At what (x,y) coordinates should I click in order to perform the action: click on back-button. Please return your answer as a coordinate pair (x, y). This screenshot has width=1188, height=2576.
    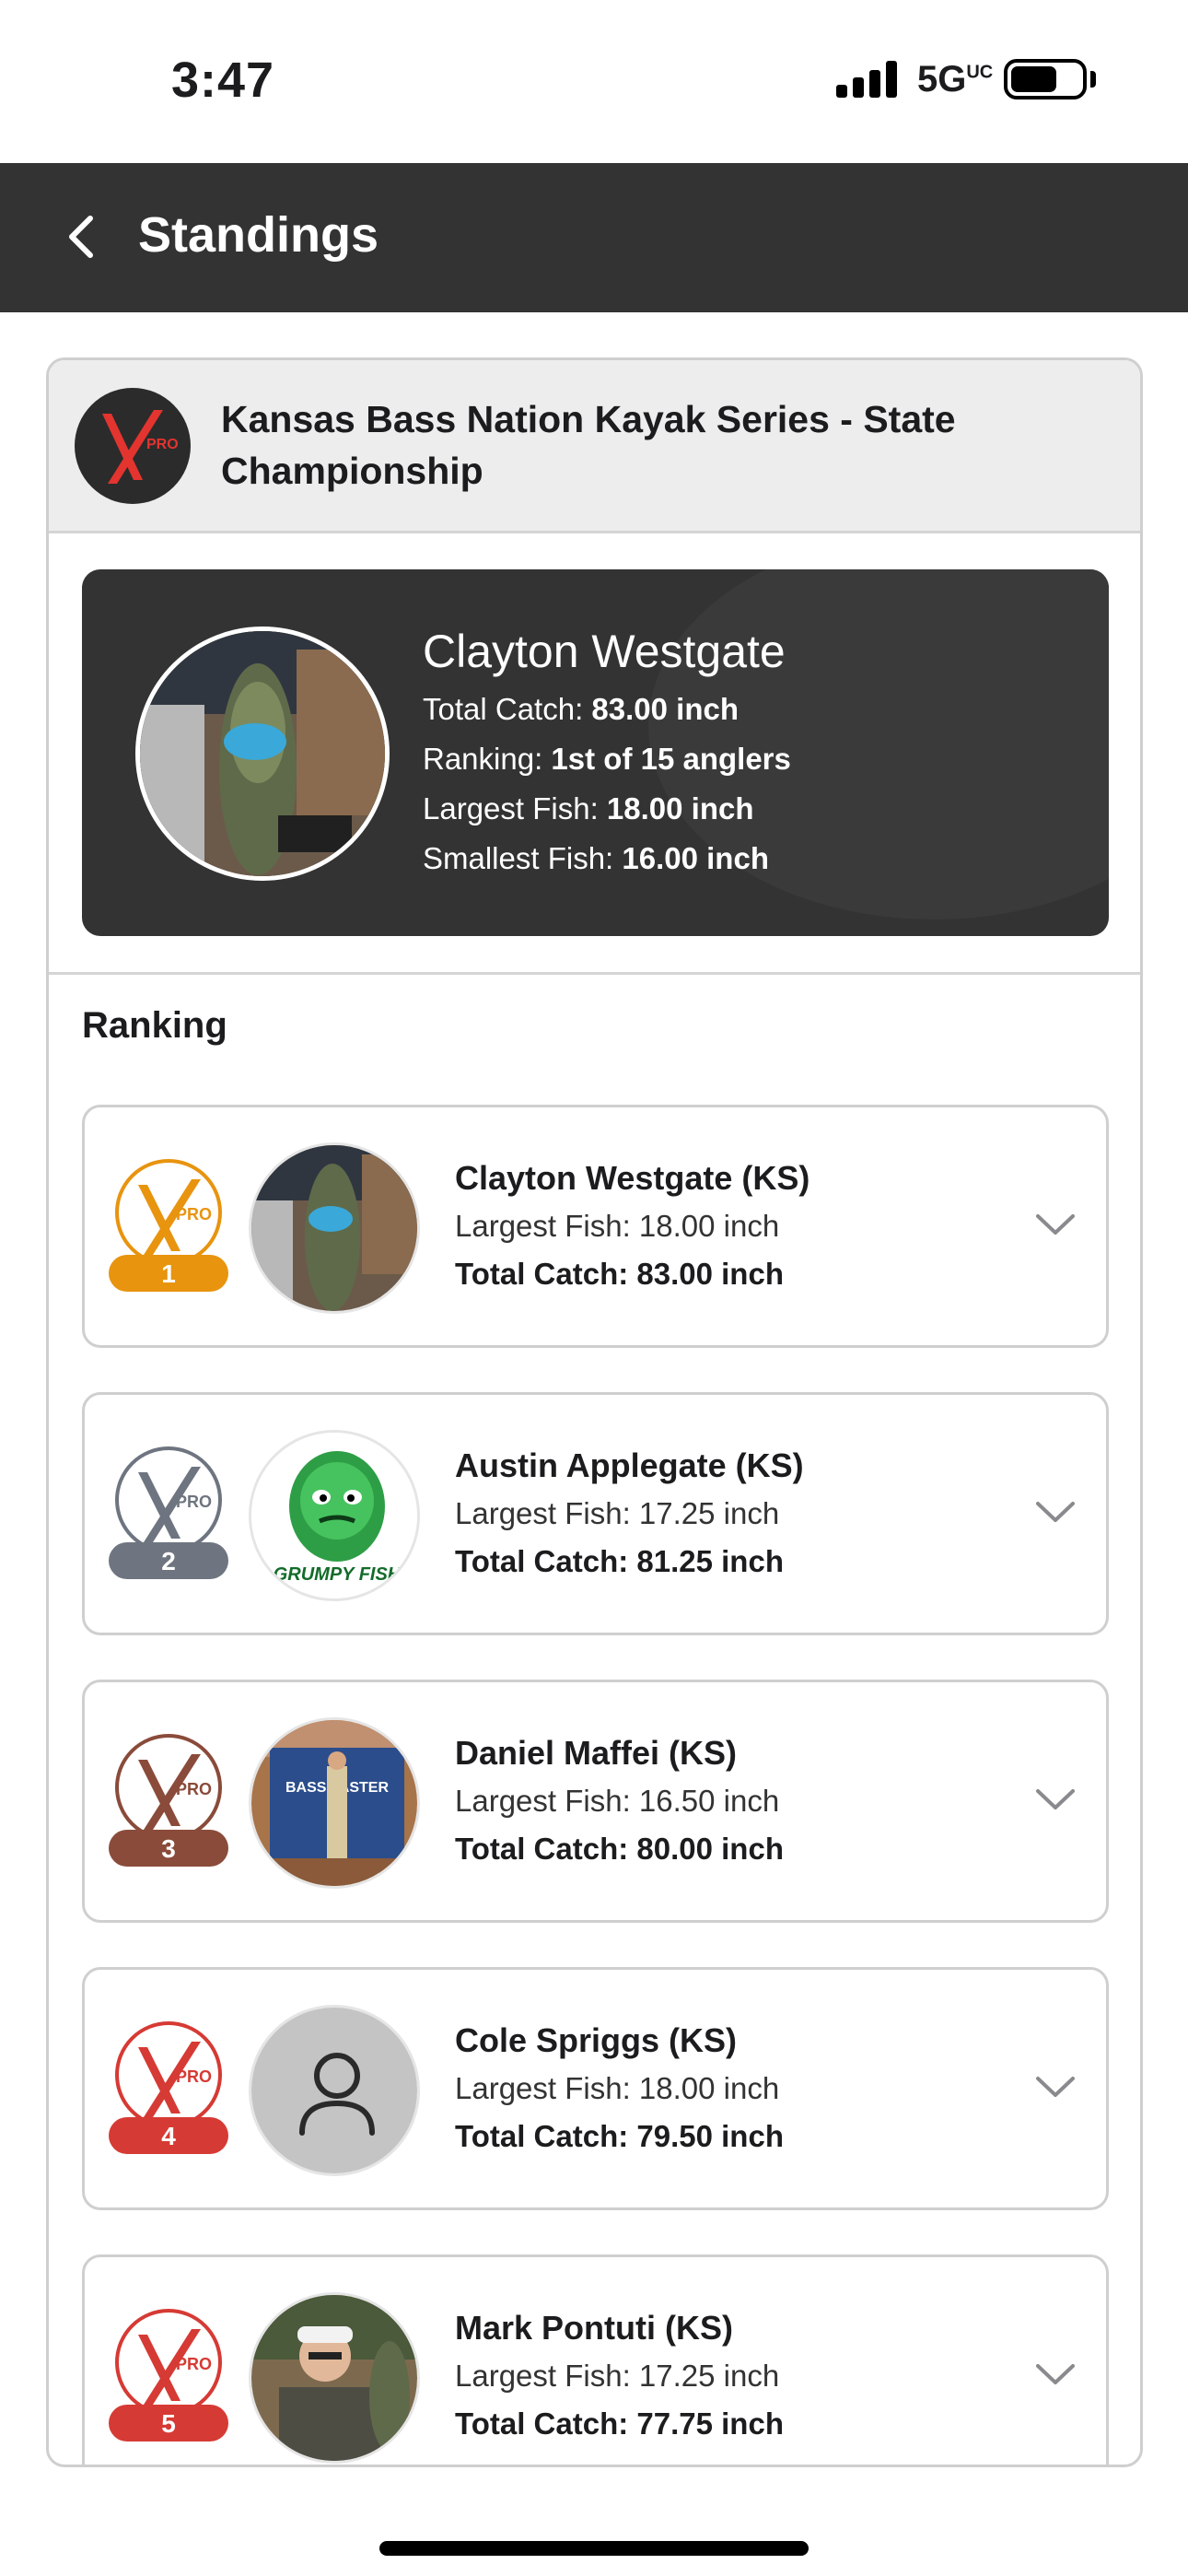
    Looking at the image, I should click on (83, 236).